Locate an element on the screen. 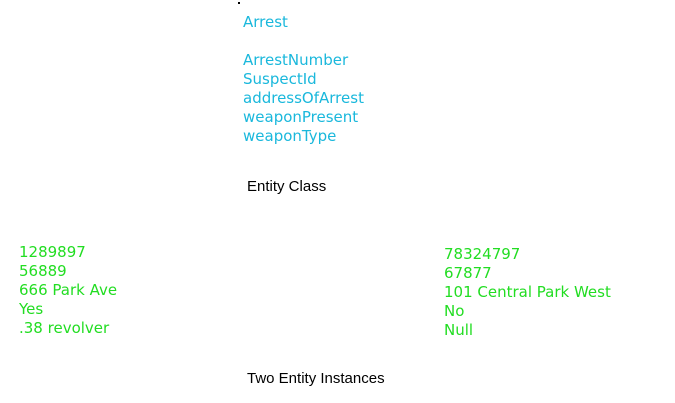 Image resolution: width=675 pixels, height=403 pixels. instance-2-address: 101 Central Park West is located at coordinates (527, 292).